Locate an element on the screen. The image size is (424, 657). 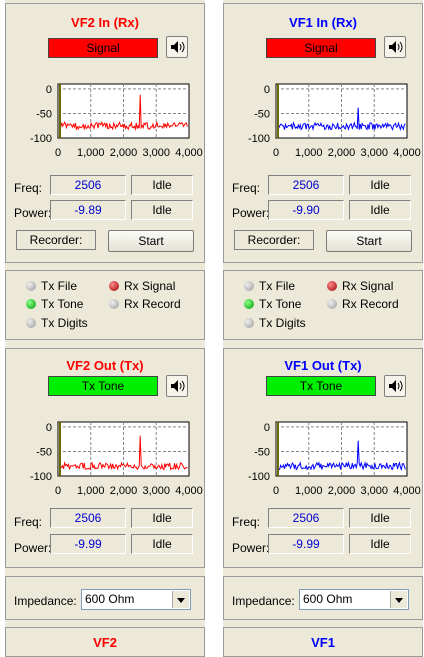
vf1-rx-signal-bar: Signal is located at coordinates (321, 48).